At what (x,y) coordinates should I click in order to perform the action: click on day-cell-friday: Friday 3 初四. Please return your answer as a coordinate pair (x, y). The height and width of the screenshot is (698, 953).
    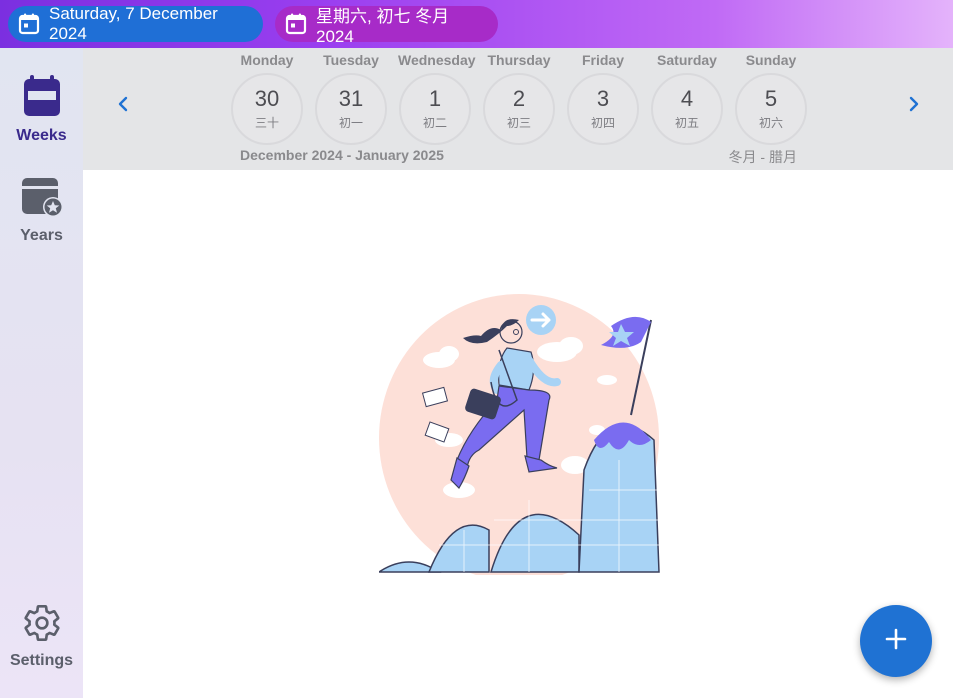
    Looking at the image, I should click on (603, 96).